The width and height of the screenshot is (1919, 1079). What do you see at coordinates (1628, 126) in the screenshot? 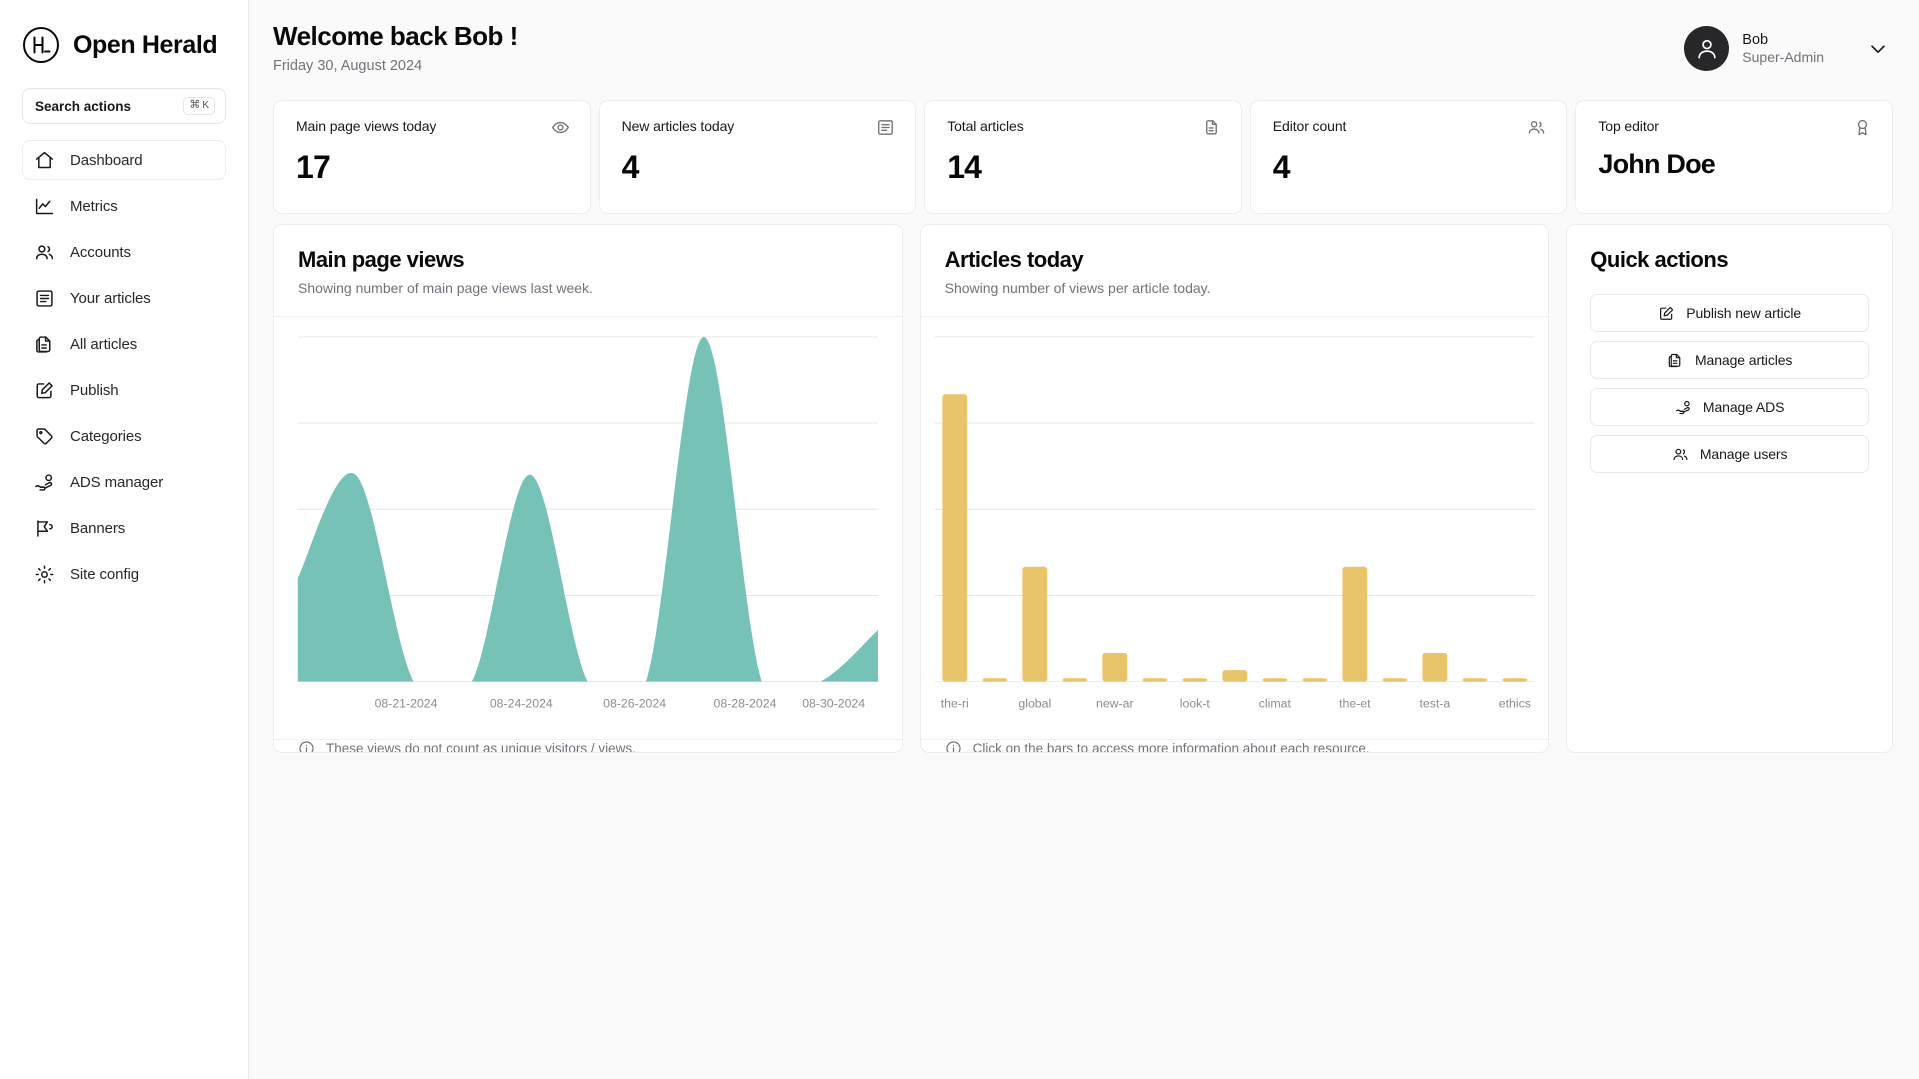
I see `stat-label: Top editor` at bounding box center [1628, 126].